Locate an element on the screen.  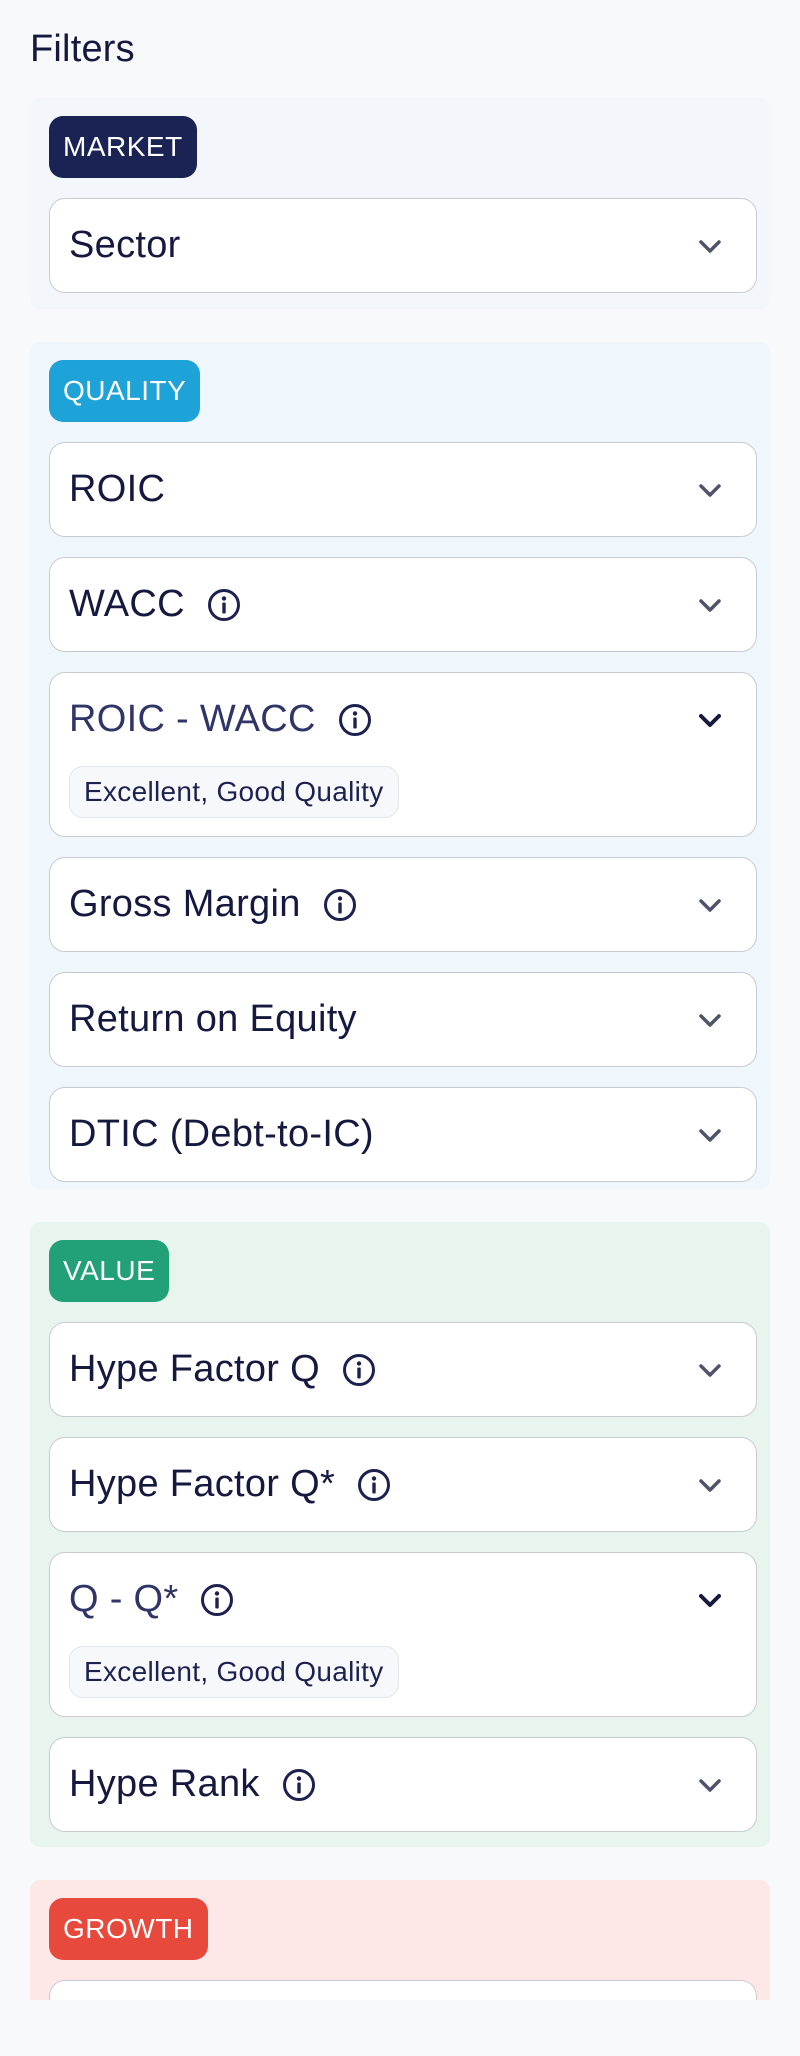
value-badge: VALUE is located at coordinates (109, 1271).